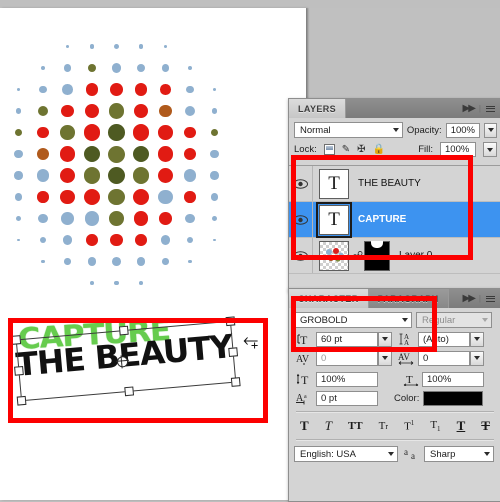 This screenshot has width=500, height=502. I want to click on table-row: T CAPTURE, so click(394, 219).